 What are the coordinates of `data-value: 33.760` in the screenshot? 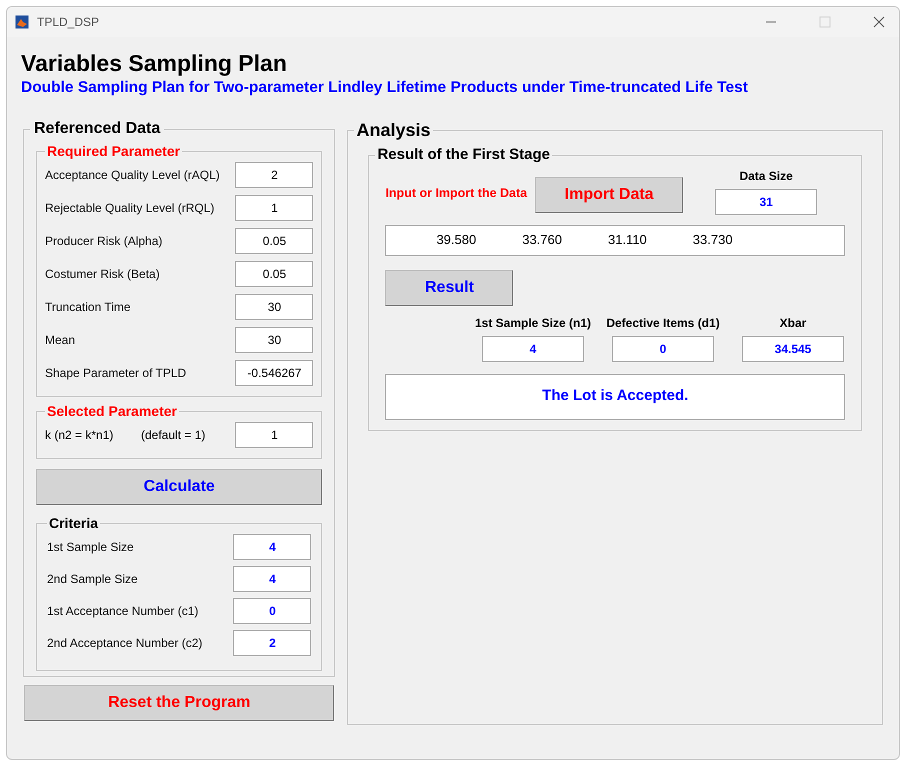 It's located at (542, 240).